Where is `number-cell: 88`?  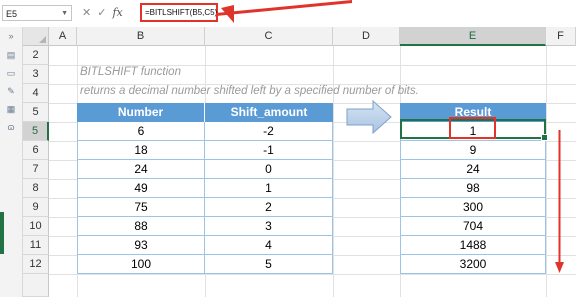
number-cell: 88 is located at coordinates (141, 226).